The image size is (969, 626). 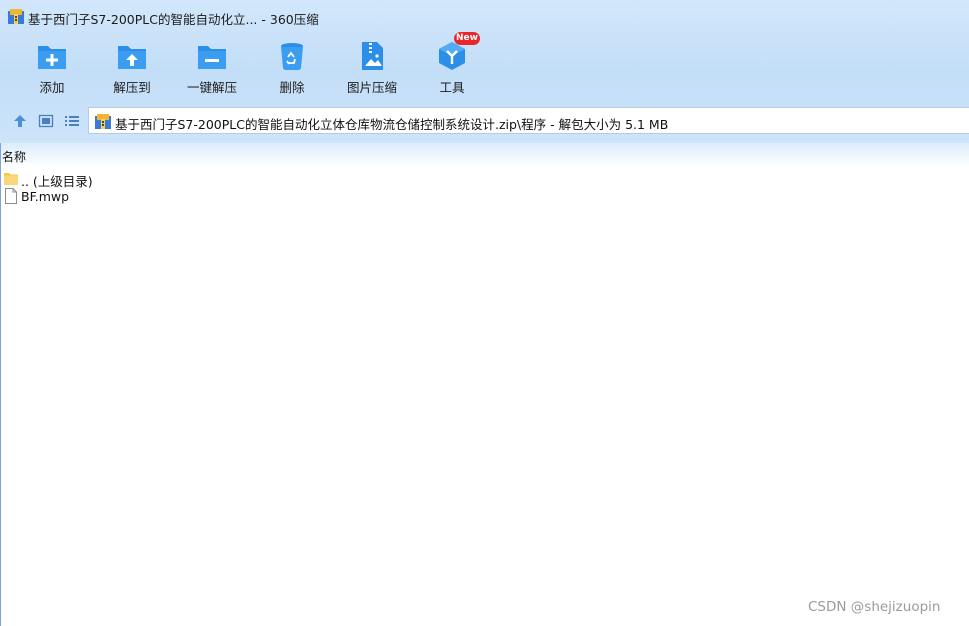 What do you see at coordinates (292, 57) in the screenshot?
I see `recycle-bin-icon` at bounding box center [292, 57].